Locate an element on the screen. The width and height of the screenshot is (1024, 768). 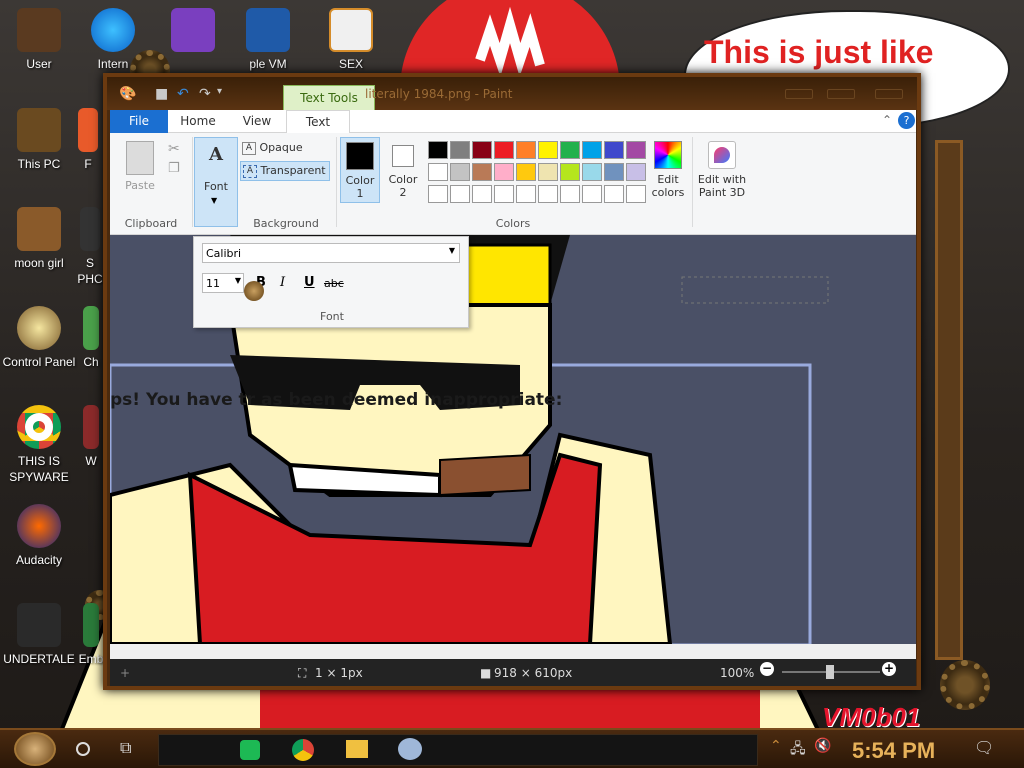
network-icon: 🖧 is located at coordinates (798, 750).